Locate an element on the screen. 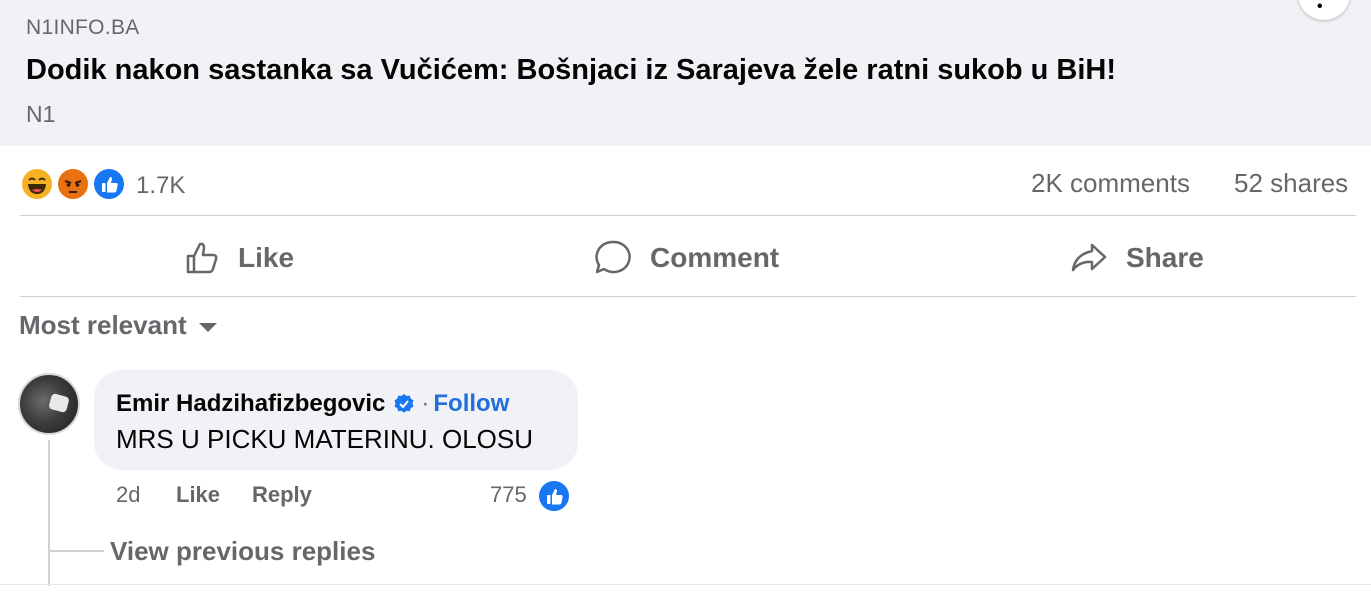  comment-author-row: Emir Hadzihafizbegovic · Follow is located at coordinates (312, 404).